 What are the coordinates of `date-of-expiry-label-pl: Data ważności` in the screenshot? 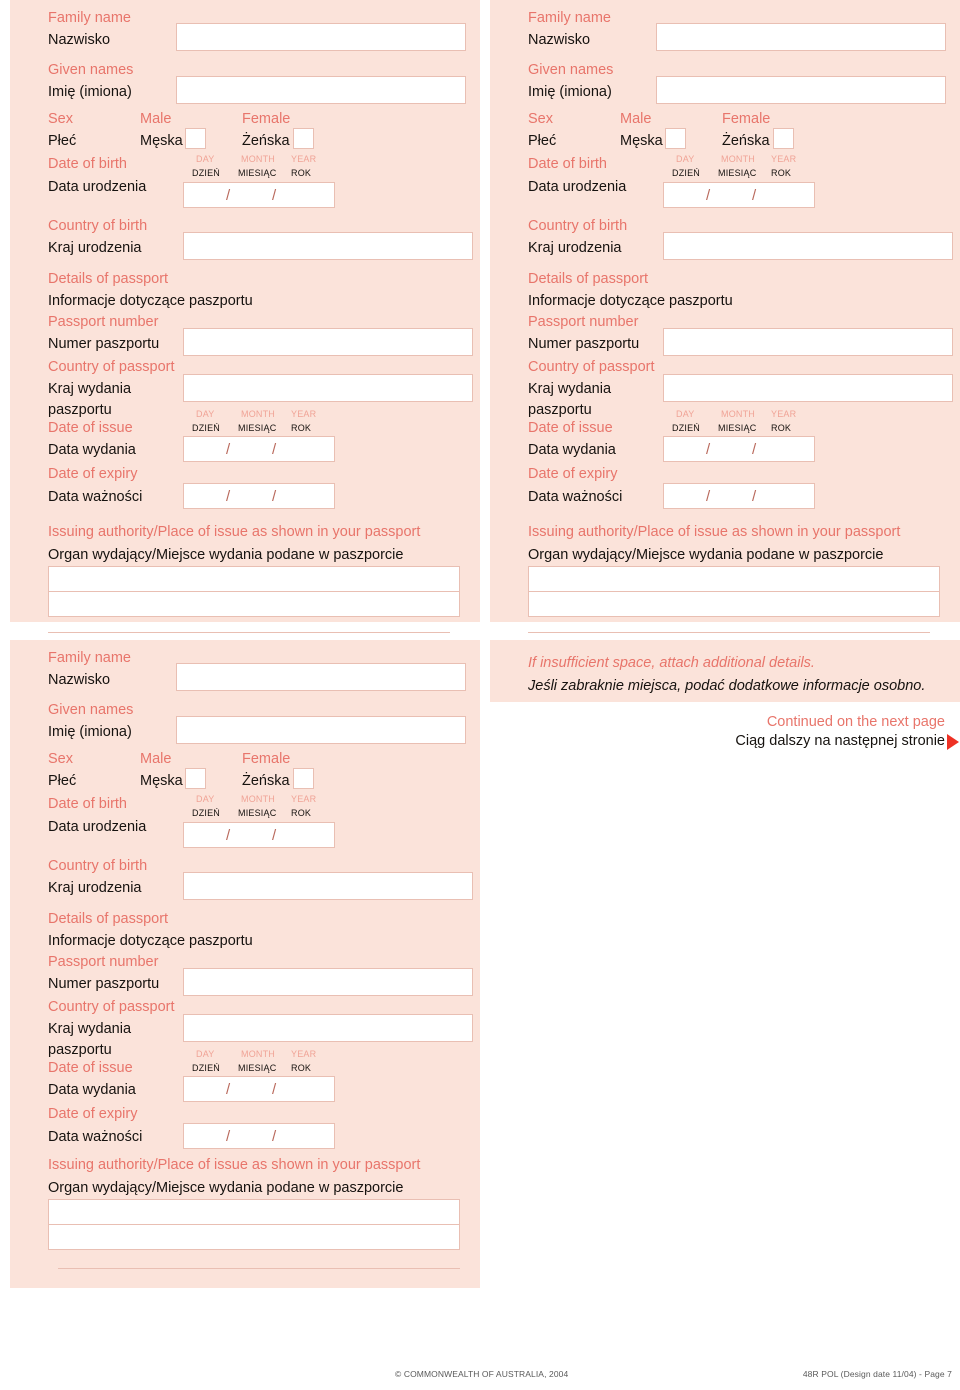 It's located at (95, 497).